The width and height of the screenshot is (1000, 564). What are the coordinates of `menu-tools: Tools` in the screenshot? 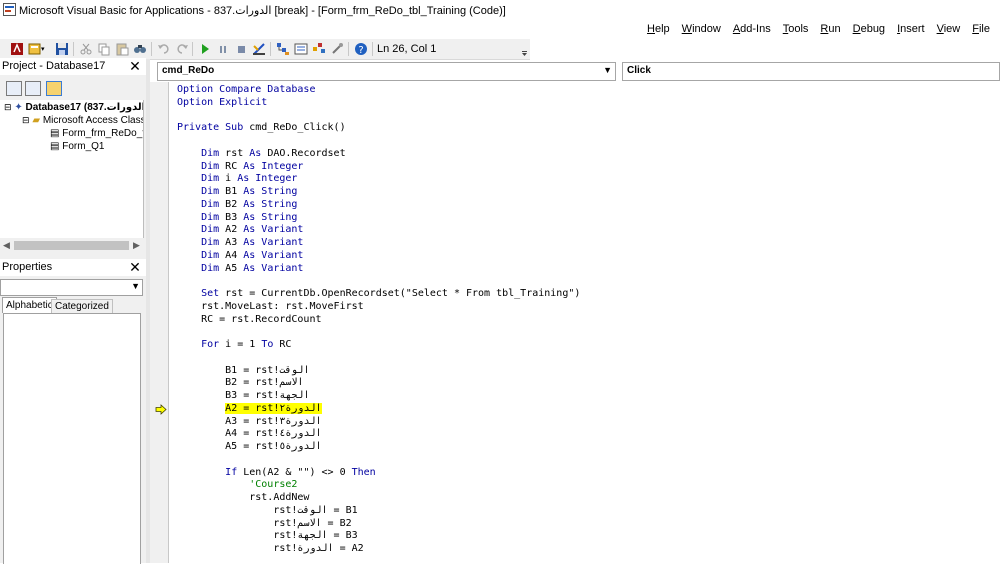 It's located at (796, 29).